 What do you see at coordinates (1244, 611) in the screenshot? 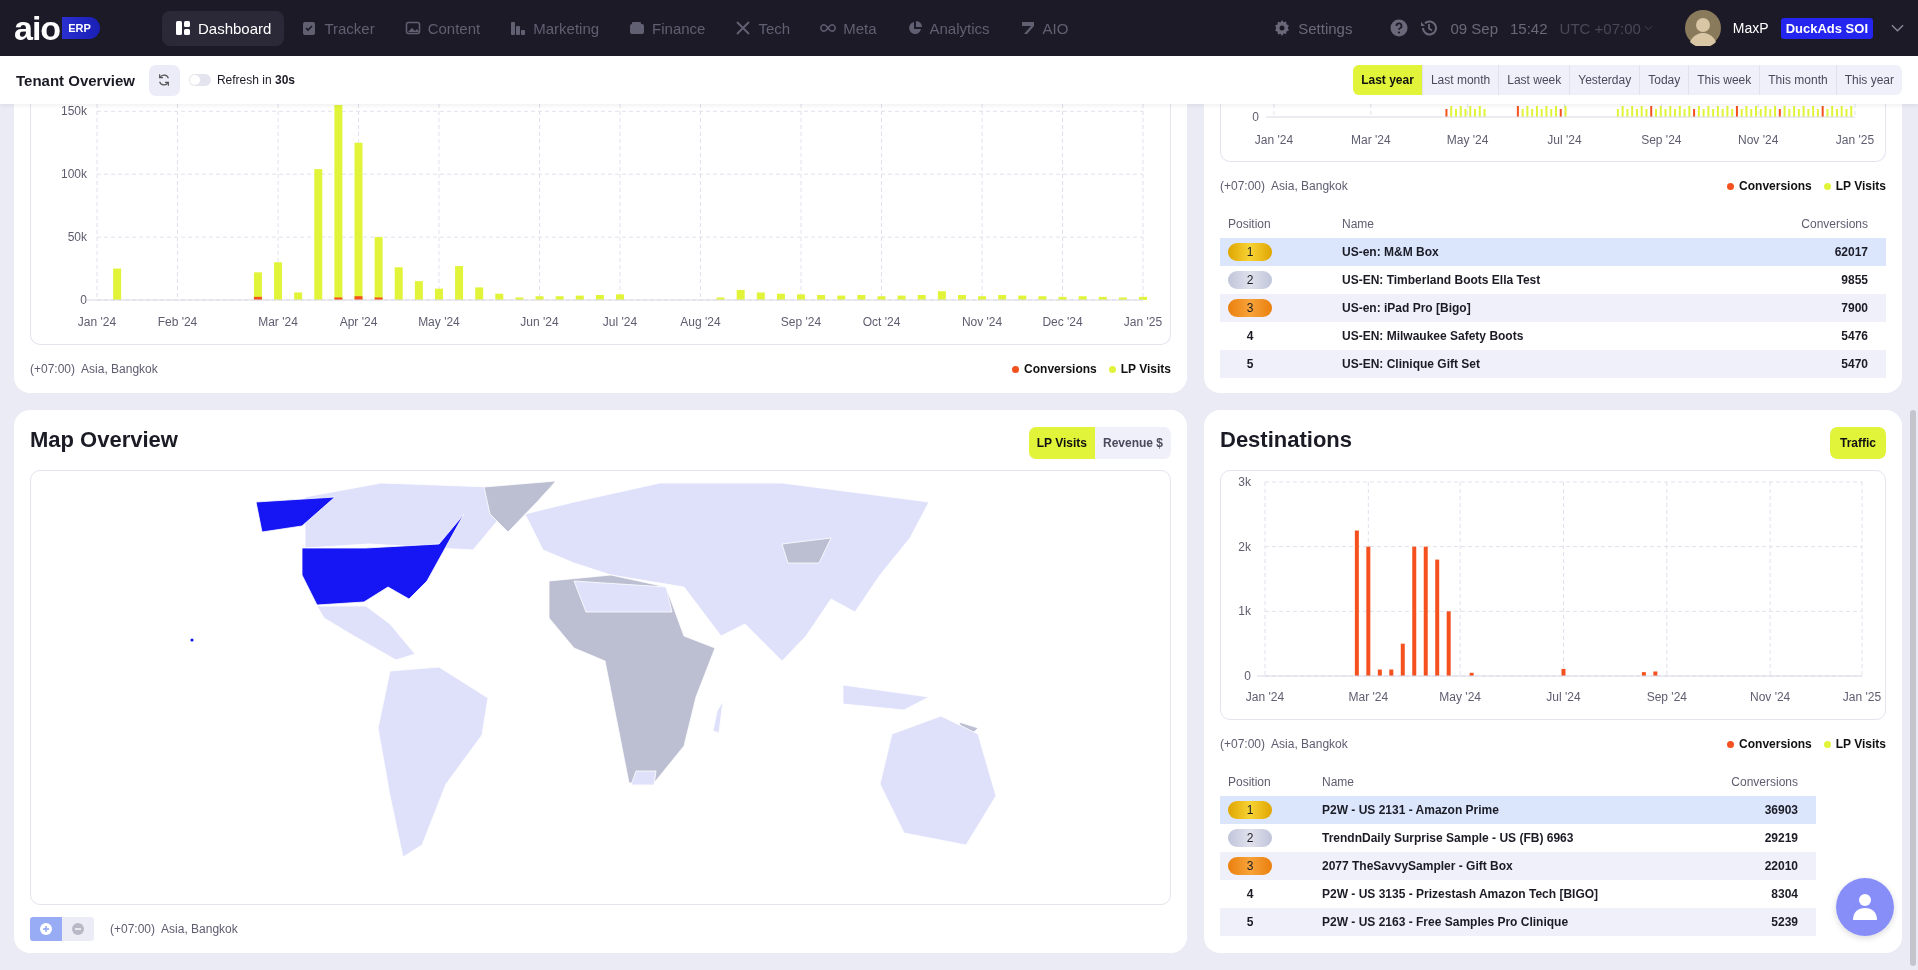
I see `y-axis-label: 1k` at bounding box center [1244, 611].